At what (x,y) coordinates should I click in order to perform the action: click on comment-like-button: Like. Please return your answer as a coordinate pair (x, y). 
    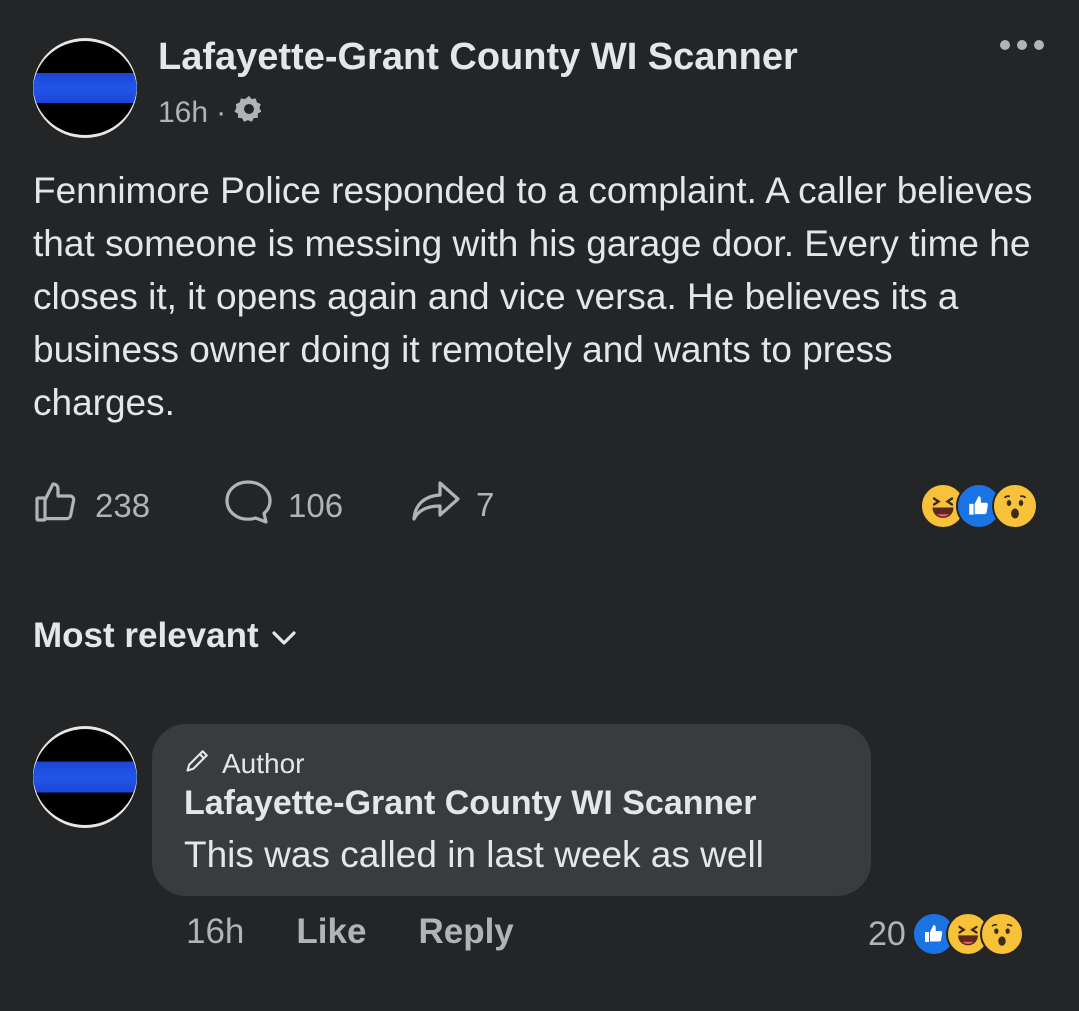
    Looking at the image, I should click on (331, 932).